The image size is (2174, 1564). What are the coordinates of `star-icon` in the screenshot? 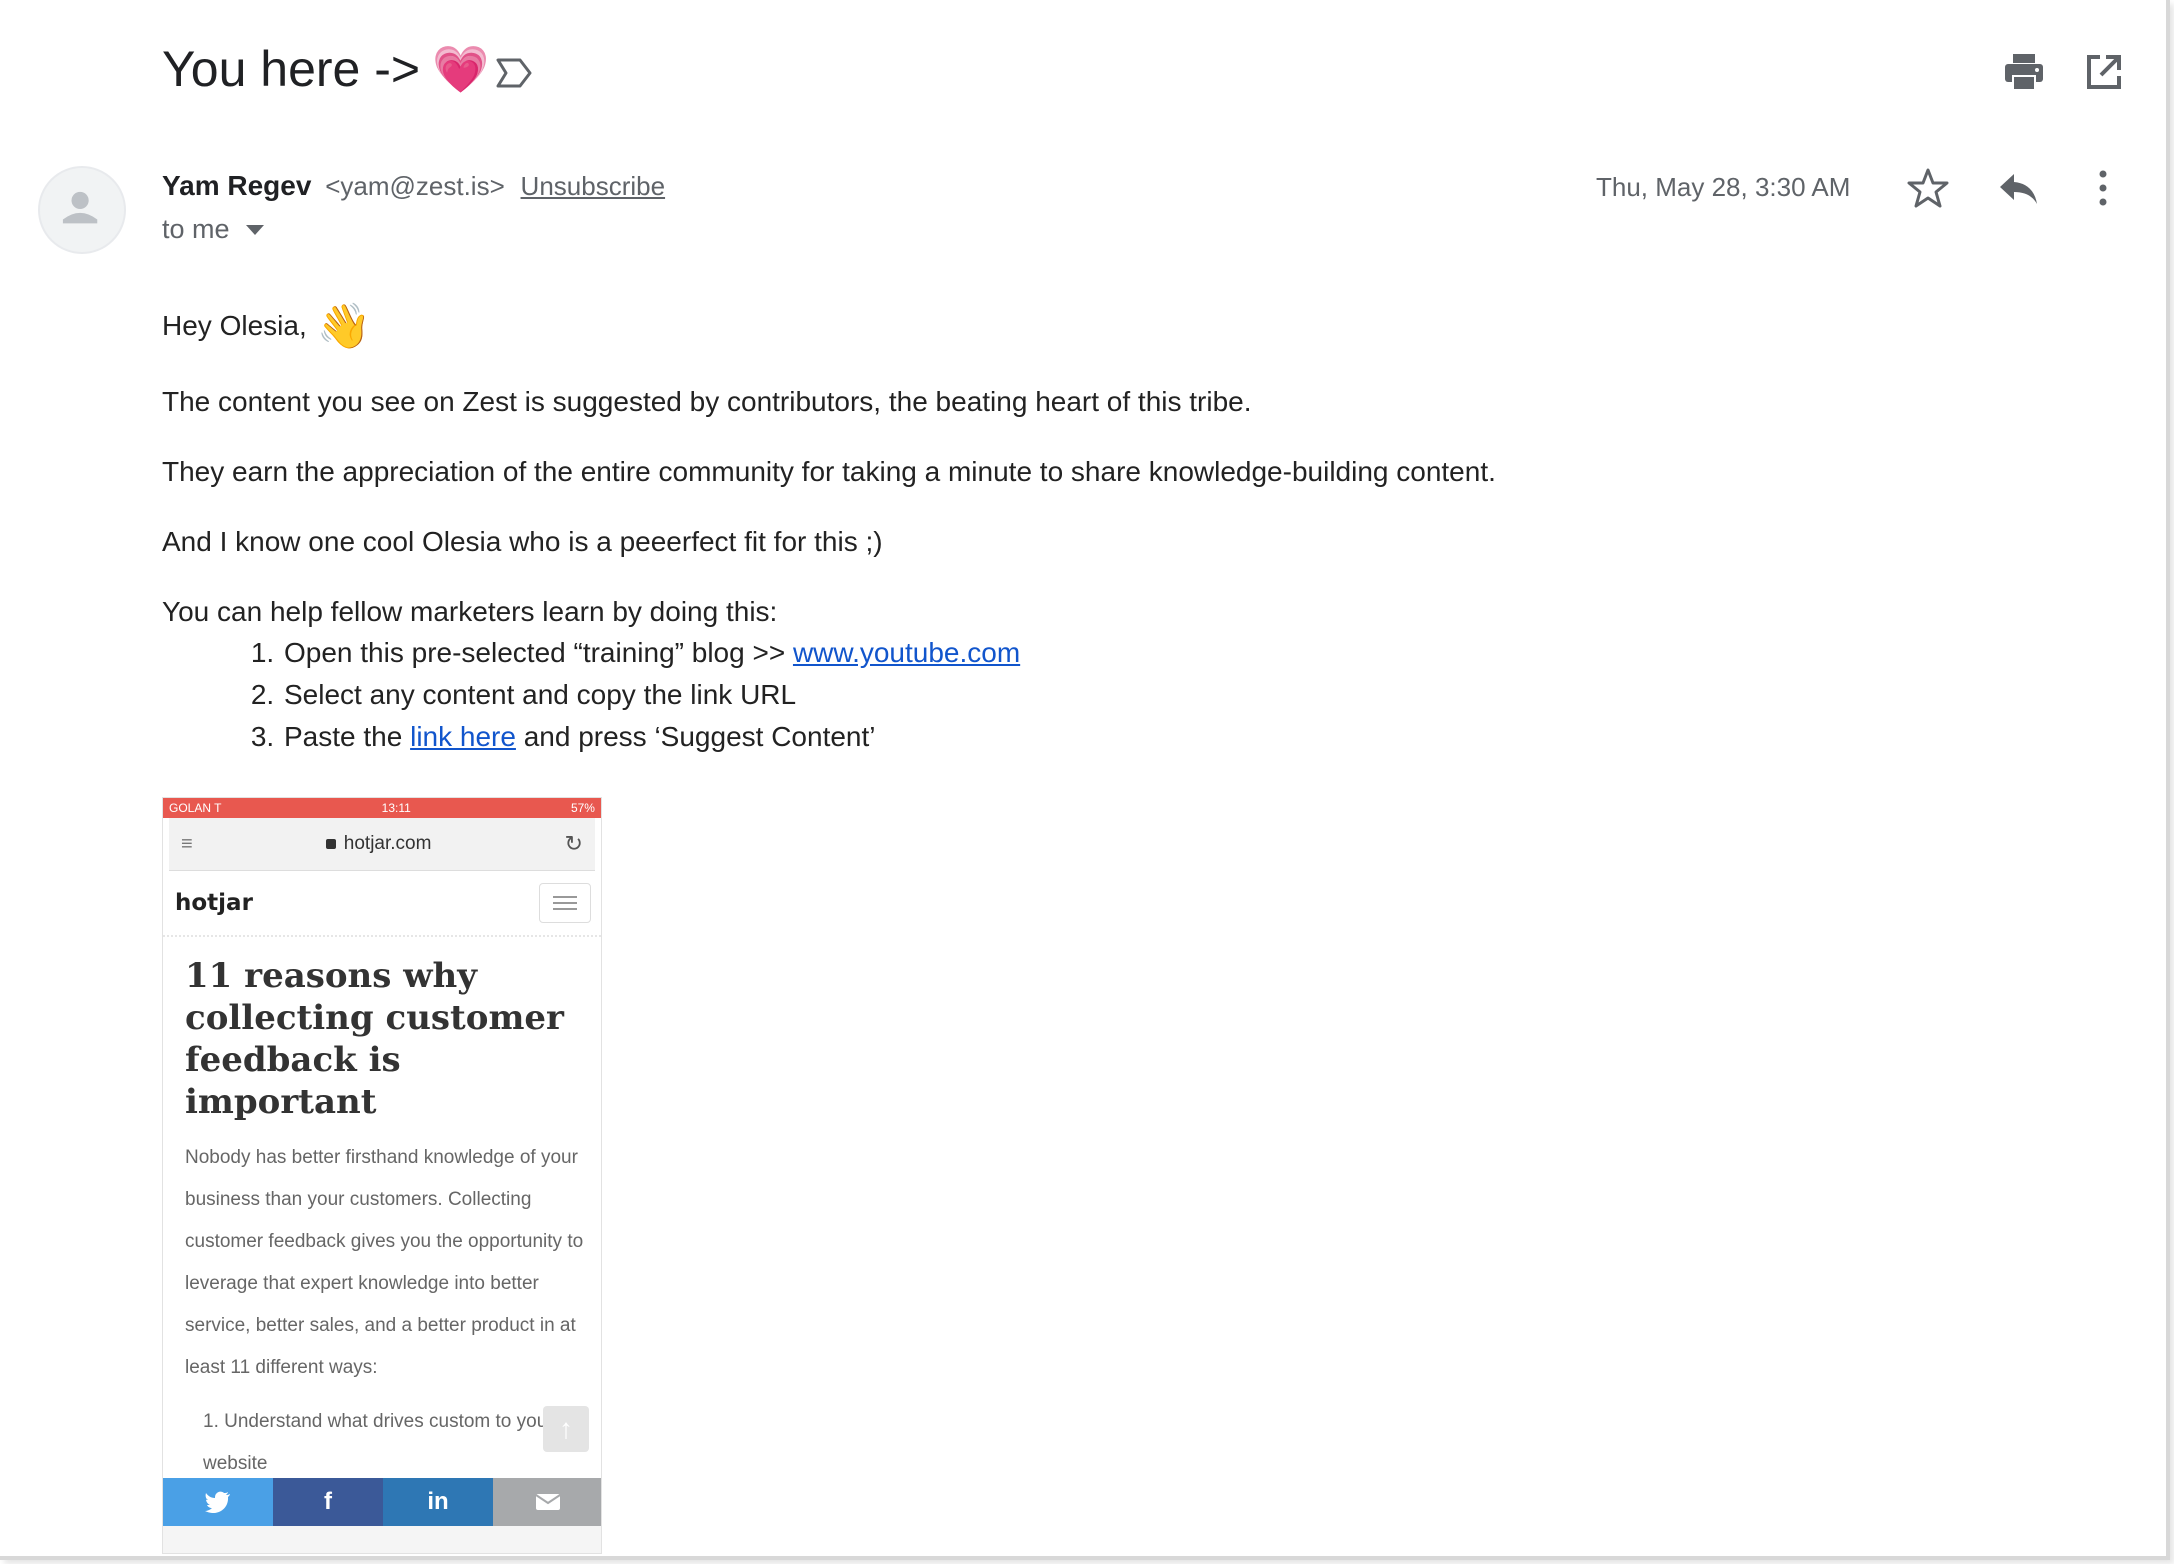 It's located at (1928, 188).